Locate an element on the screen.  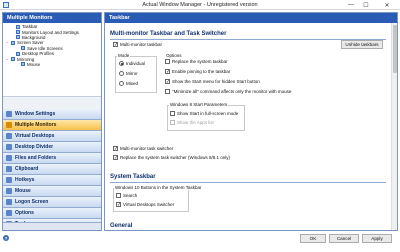
maximize-button: ☐ is located at coordinates (366, 5).